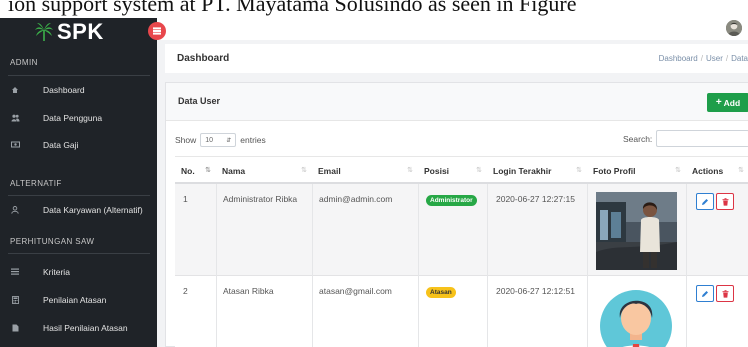  Describe the element at coordinates (451, 200) in the screenshot. I see `posisi-badge: Administrator` at that location.